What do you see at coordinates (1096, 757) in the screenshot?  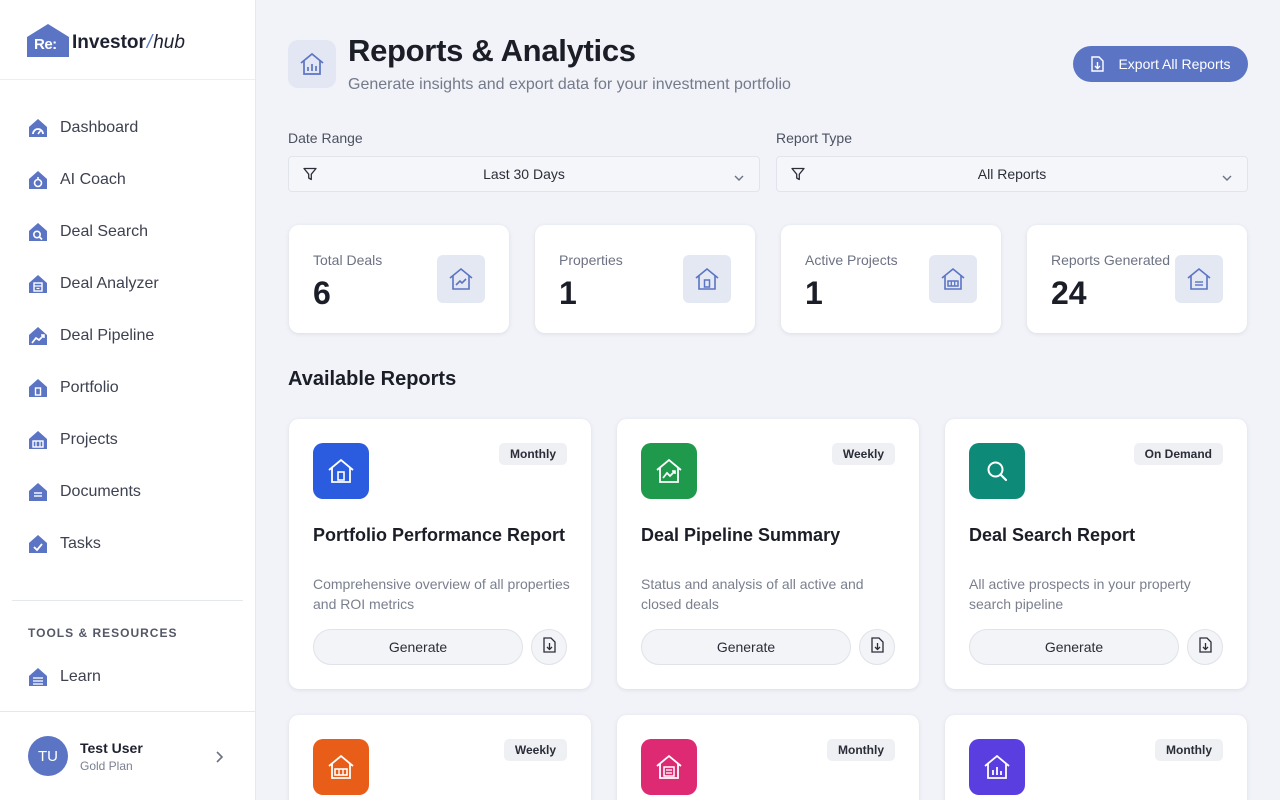 I see `report-card-6: Monthly` at bounding box center [1096, 757].